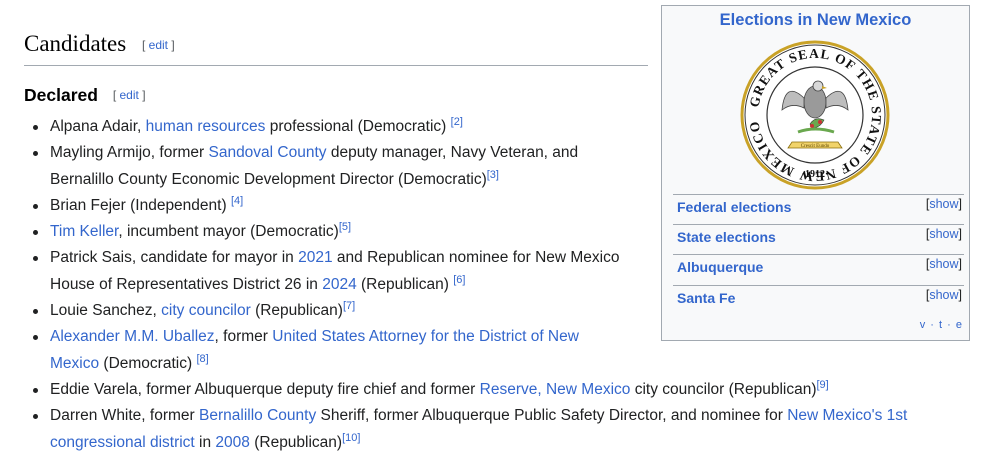 The image size is (982, 467). What do you see at coordinates (132, 336) in the screenshot?
I see `candidate-wiki-link: Alexander M.M. Uballez` at bounding box center [132, 336].